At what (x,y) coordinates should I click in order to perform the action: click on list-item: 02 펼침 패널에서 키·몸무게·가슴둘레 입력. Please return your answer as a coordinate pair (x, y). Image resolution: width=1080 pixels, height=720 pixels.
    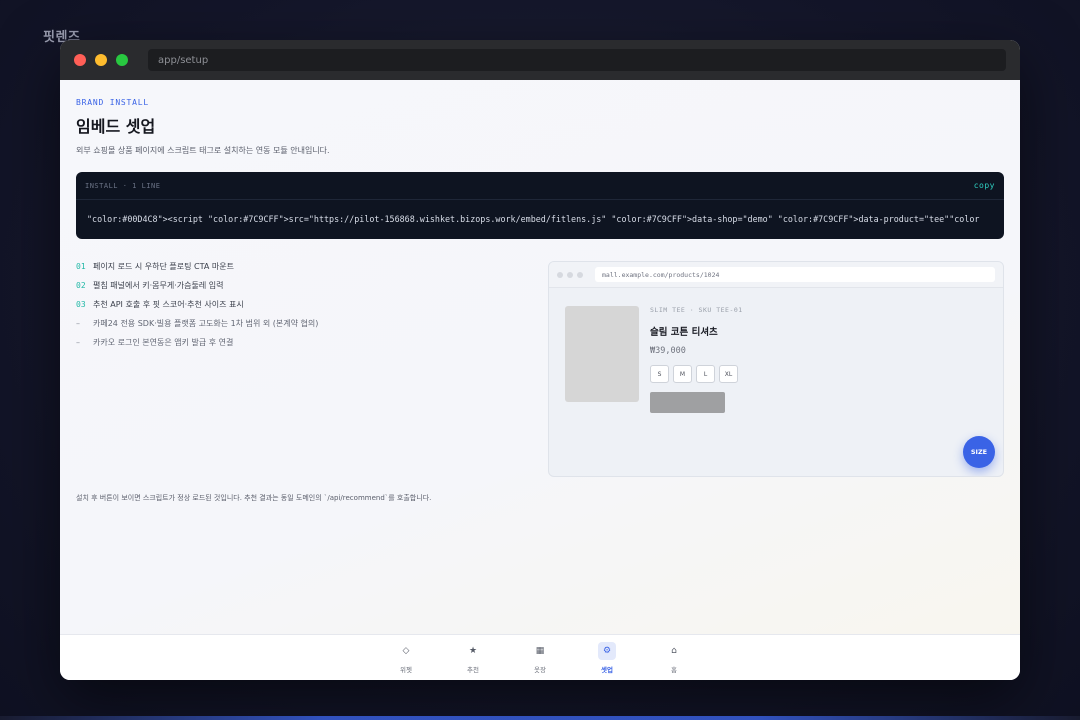
    Looking at the image, I should click on (312, 289).